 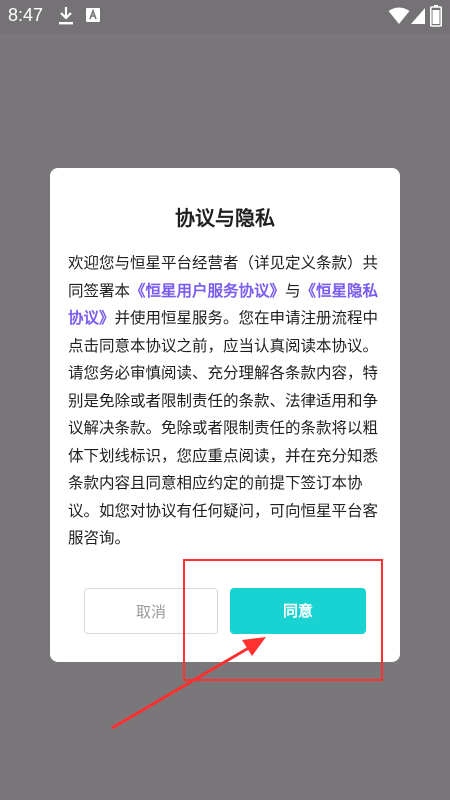 What do you see at coordinates (399, 15) in the screenshot?
I see `wifi-icon` at bounding box center [399, 15].